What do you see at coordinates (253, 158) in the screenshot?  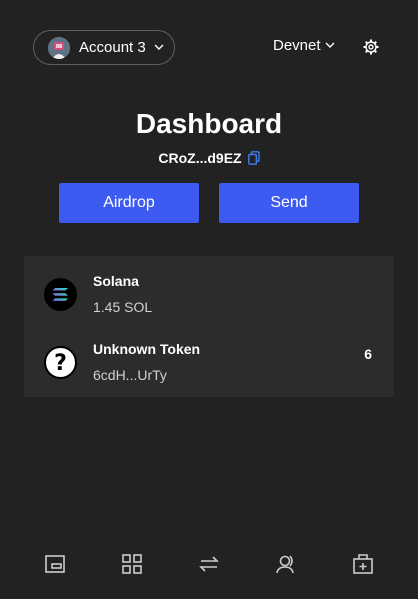 I see `copy-icon` at bounding box center [253, 158].